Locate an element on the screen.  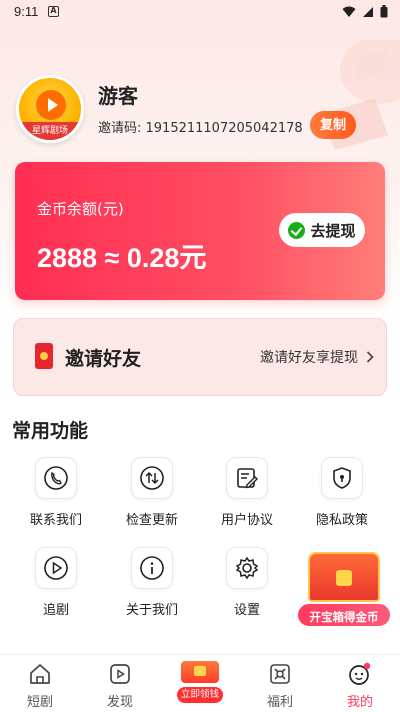
nav-label: 短剧 is located at coordinates (39, 702).